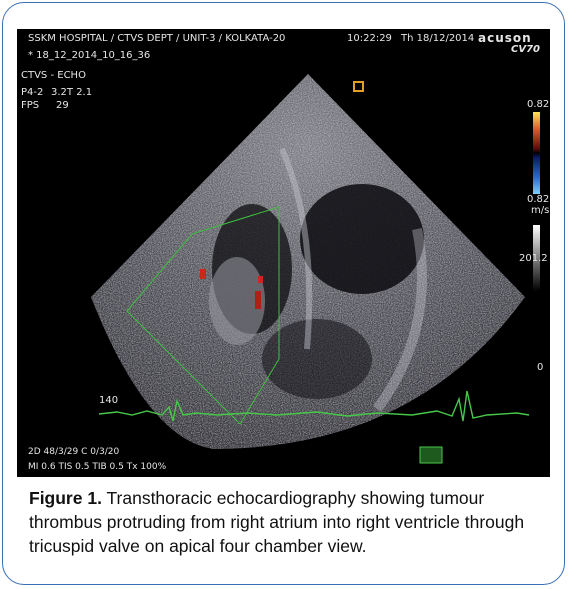 The width and height of the screenshot is (569, 589). I want to click on fps-label: FPS, so click(30, 105).